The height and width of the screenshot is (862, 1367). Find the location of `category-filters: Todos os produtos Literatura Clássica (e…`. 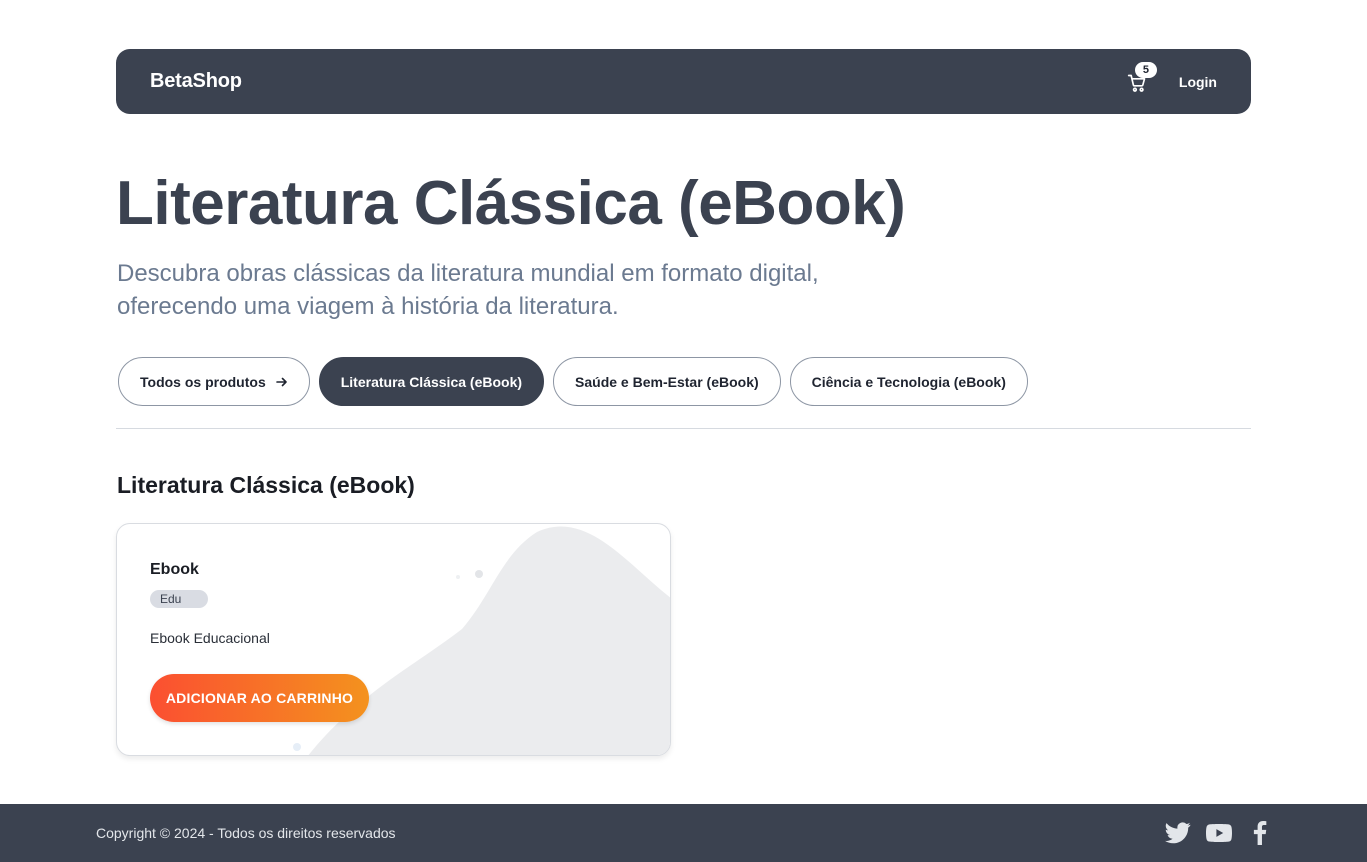

category-filters: Todos os produtos Literatura Clássica (e… is located at coordinates (573, 381).